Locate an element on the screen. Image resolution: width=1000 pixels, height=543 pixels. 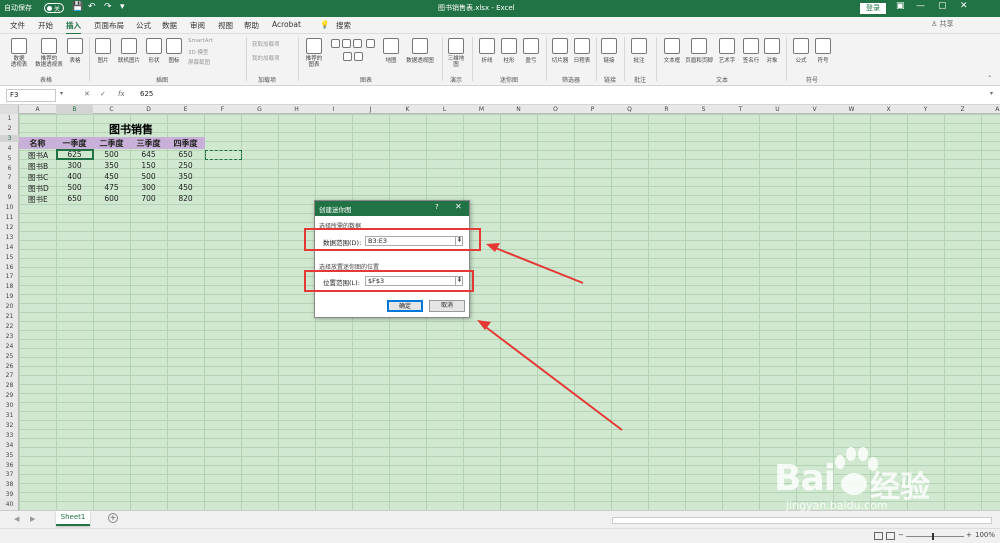
arrow-line-lower is located at coordinates (552, 377).